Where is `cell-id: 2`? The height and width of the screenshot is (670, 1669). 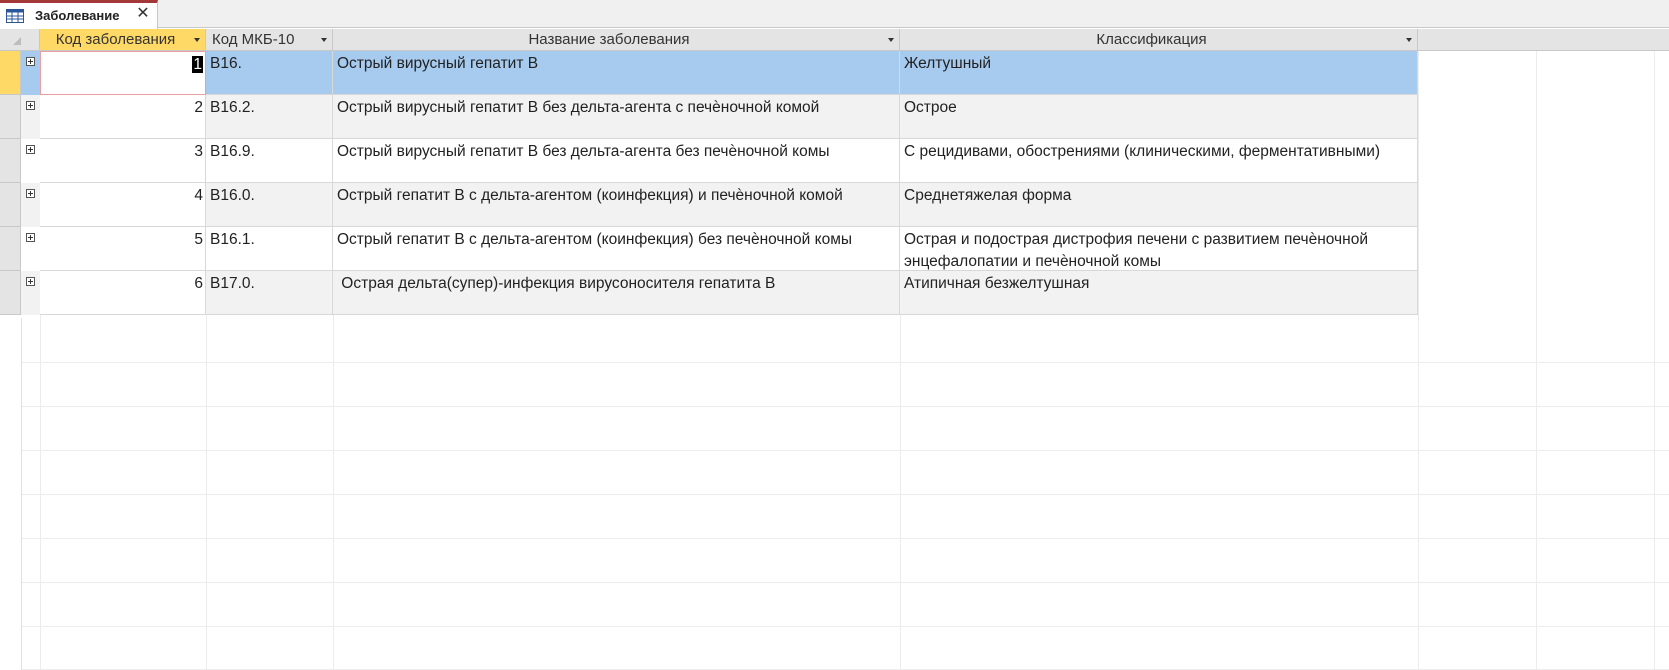
cell-id: 2 is located at coordinates (123, 117).